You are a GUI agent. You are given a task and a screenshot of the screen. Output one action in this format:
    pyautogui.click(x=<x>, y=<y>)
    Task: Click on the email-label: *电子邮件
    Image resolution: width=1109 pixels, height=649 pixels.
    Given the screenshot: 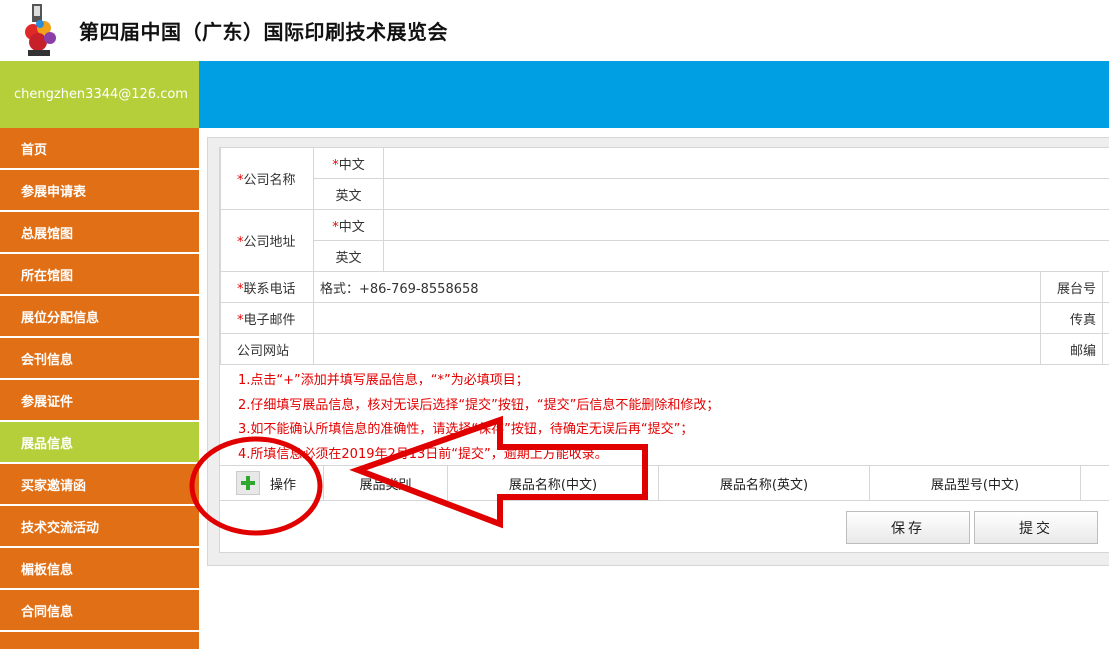 What is the action you would take?
    pyautogui.click(x=267, y=318)
    